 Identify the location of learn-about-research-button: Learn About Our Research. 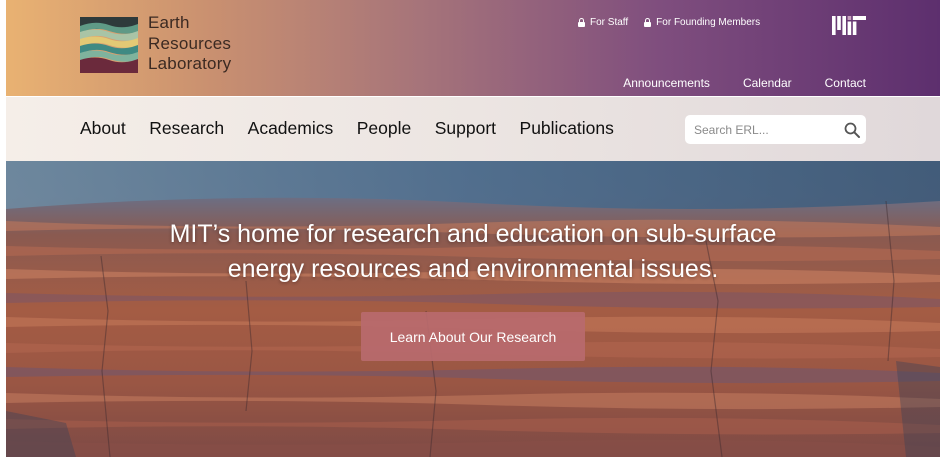
(473, 336).